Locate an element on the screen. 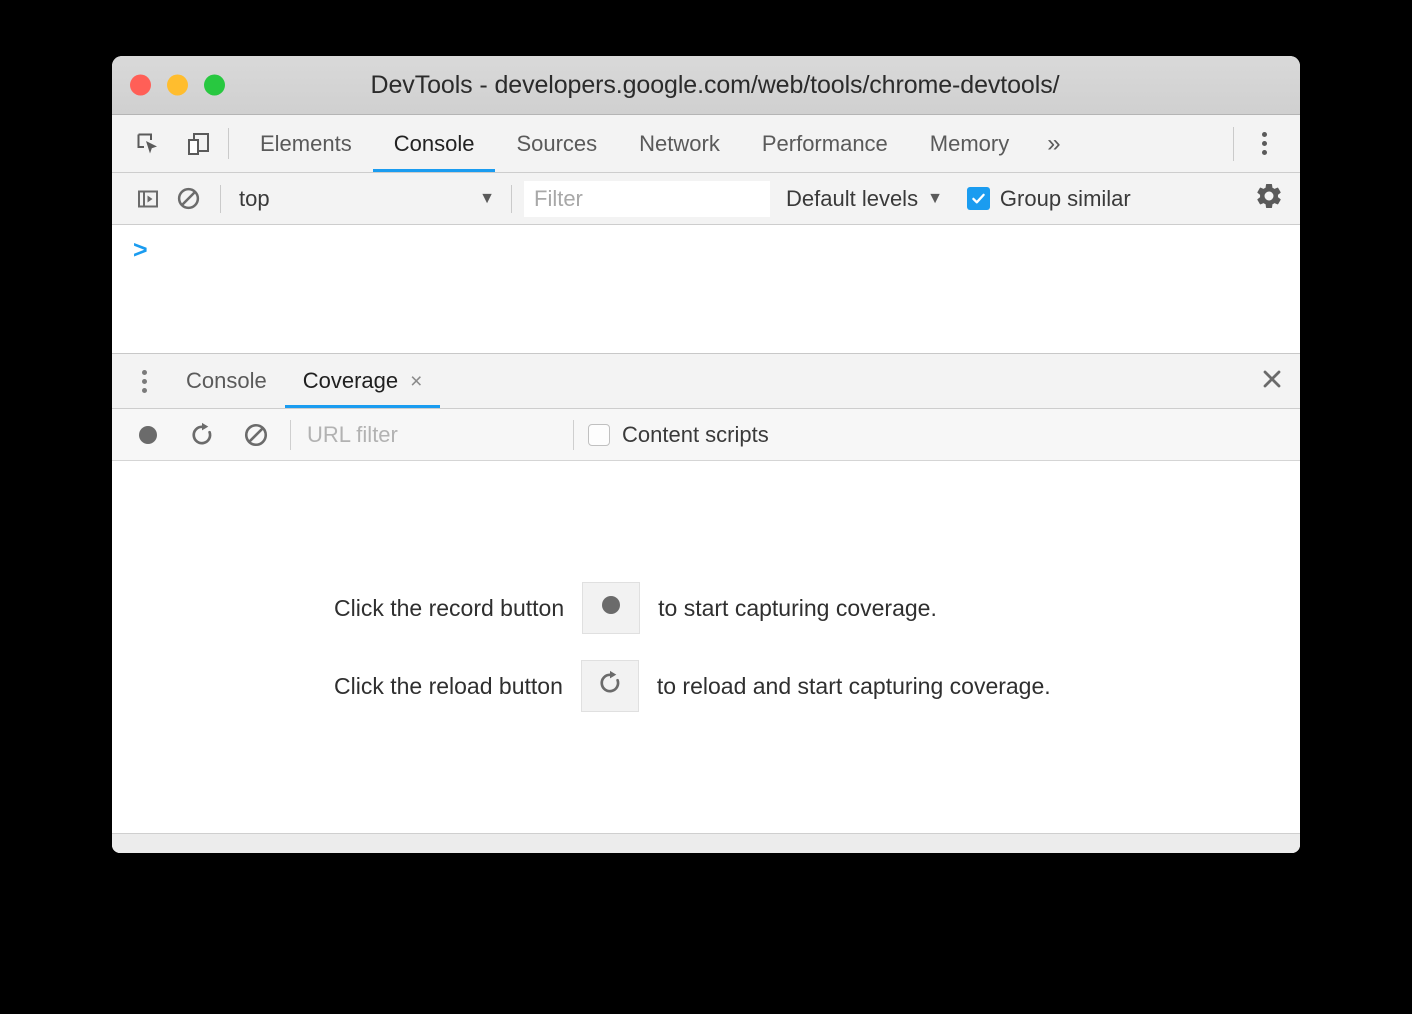 This screenshot has height=1014, width=1412. drawer-kebab-menu-icon is located at coordinates (144, 381).